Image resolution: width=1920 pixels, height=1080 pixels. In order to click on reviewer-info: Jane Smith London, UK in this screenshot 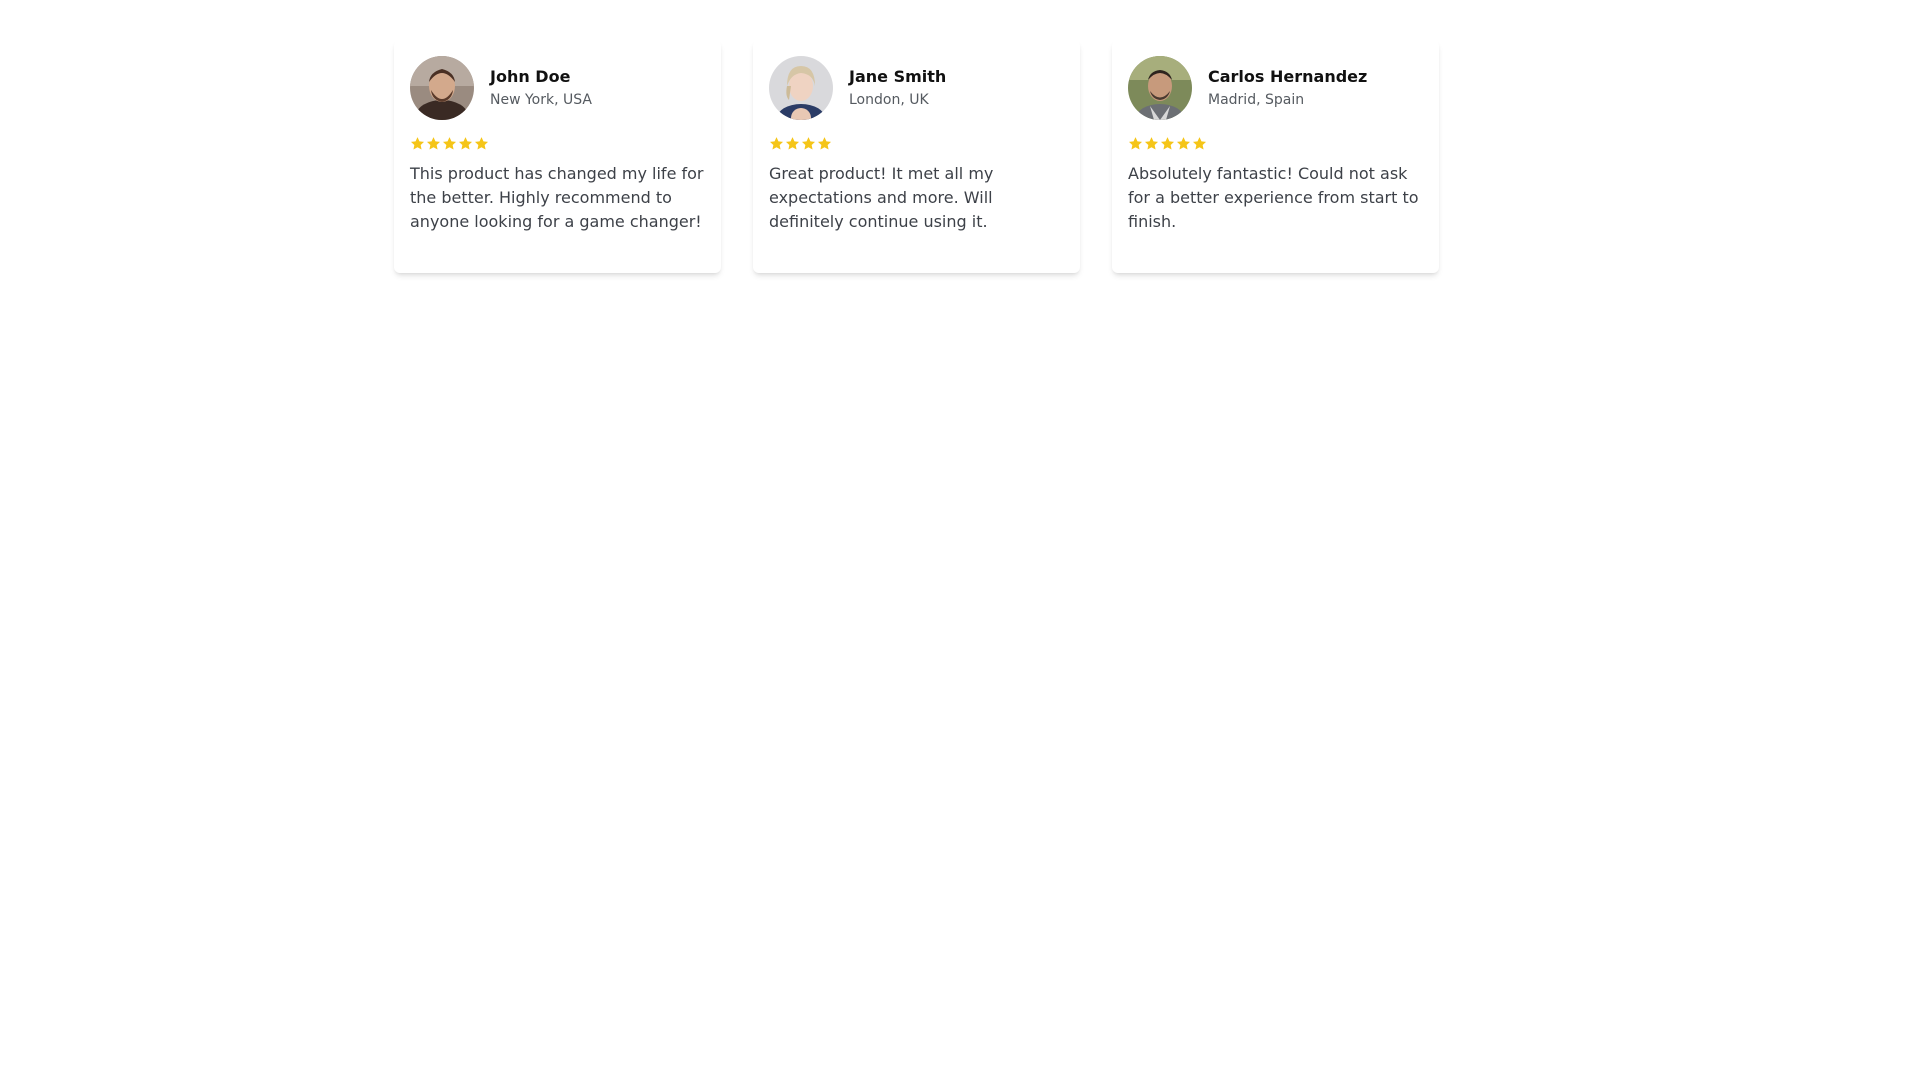, I will do `click(897, 88)`.